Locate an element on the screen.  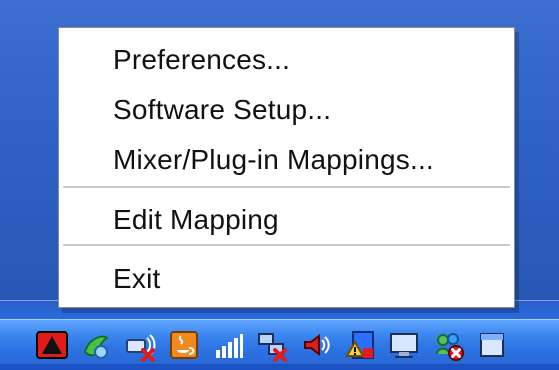
tray-icons-row is located at coordinates (272, 345).